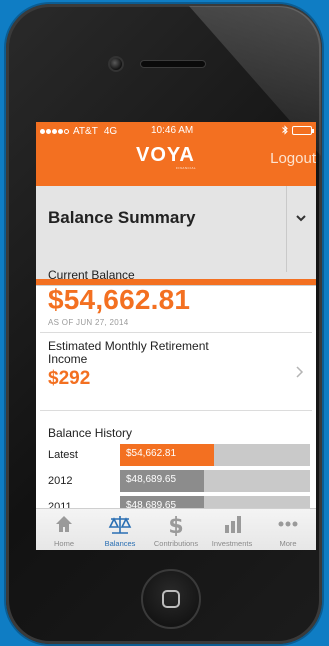  Describe the element at coordinates (285, 130) in the screenshot. I see `bluetooth-icon` at that location.